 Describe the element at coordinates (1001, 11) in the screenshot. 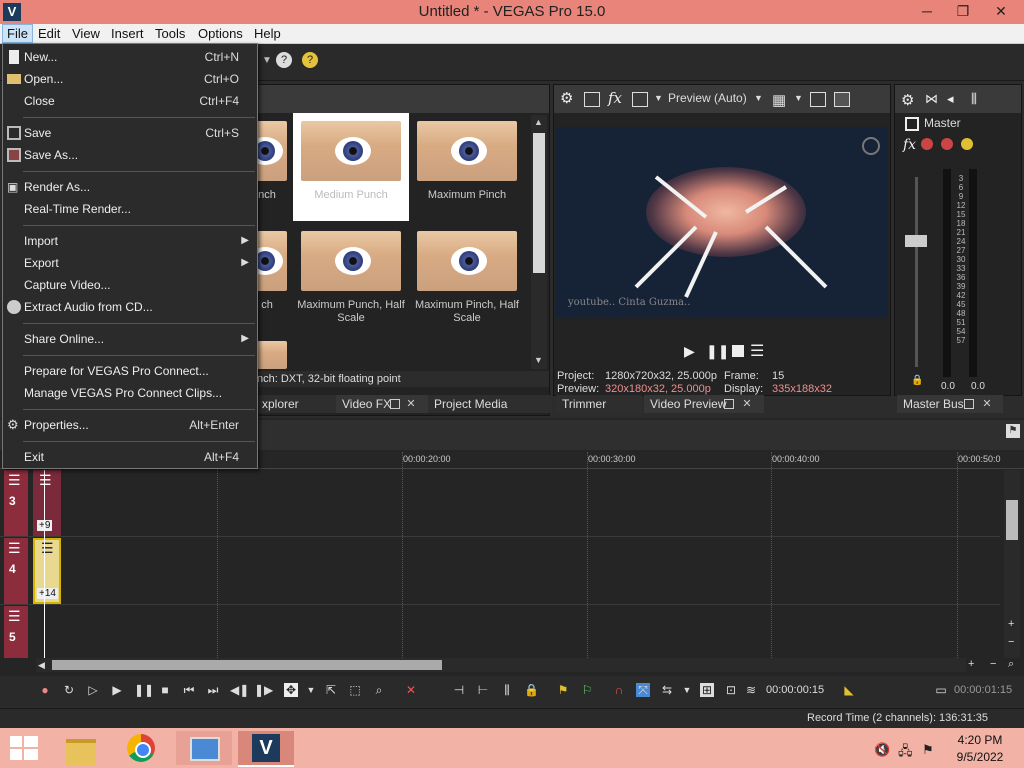

I see `close-button: ✕` at that location.